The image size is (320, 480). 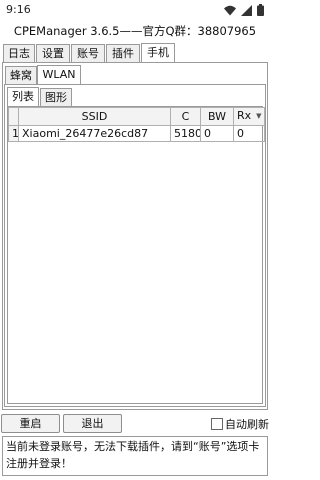 What do you see at coordinates (19, 53) in the screenshot?
I see `tab-log: 日志` at bounding box center [19, 53].